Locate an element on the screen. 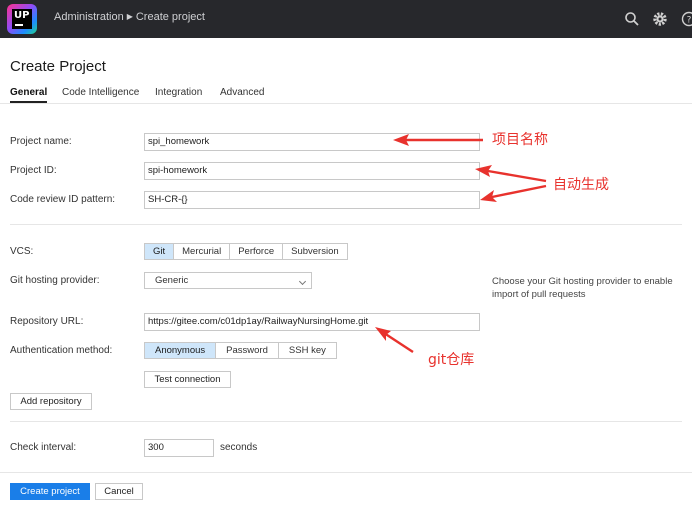  breadcrumb: Administration ▶ Create project is located at coordinates (129, 17).